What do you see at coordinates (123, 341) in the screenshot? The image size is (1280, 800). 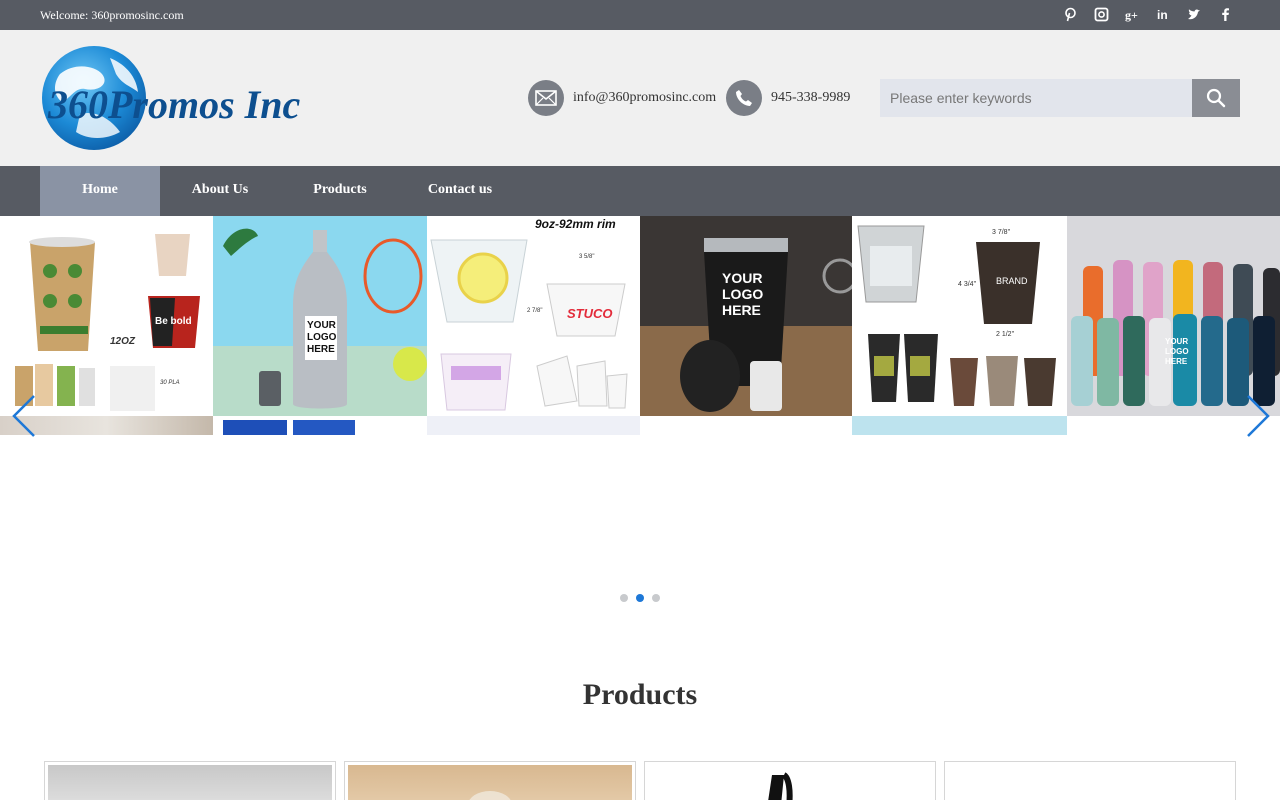 I see `svg-text: 12OZ` at bounding box center [123, 341].